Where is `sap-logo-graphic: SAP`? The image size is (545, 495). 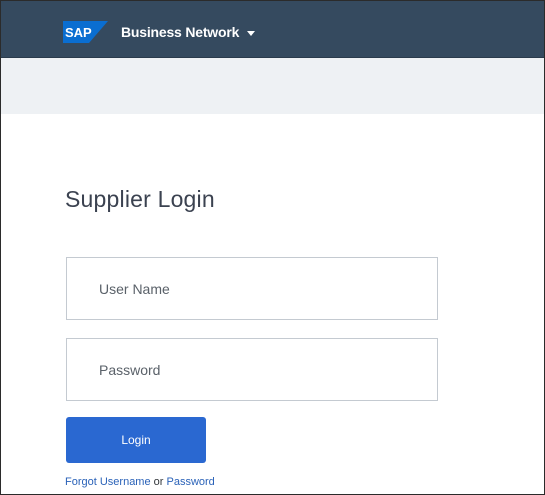
sap-logo-graphic: SAP is located at coordinates (85, 32).